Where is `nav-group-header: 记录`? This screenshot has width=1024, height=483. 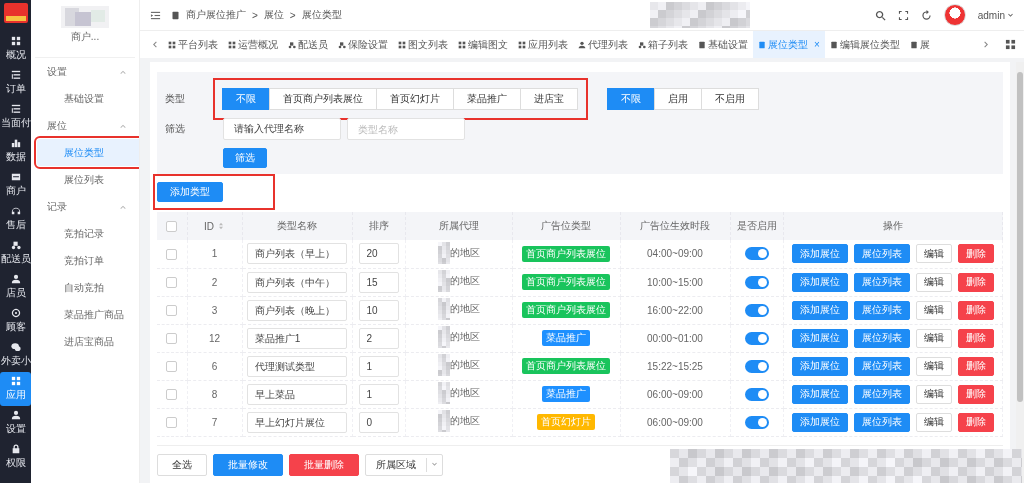
nav-group-header: 记录 is located at coordinates (85, 206).